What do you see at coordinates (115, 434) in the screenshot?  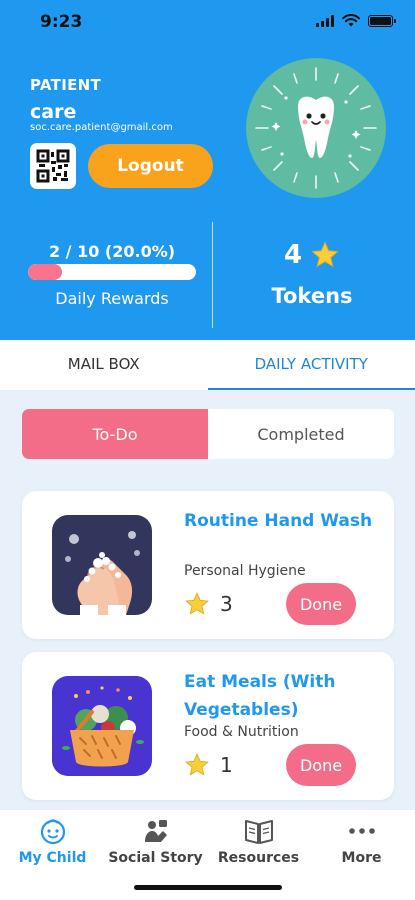 I see `todo-segment-button: To-Do` at bounding box center [115, 434].